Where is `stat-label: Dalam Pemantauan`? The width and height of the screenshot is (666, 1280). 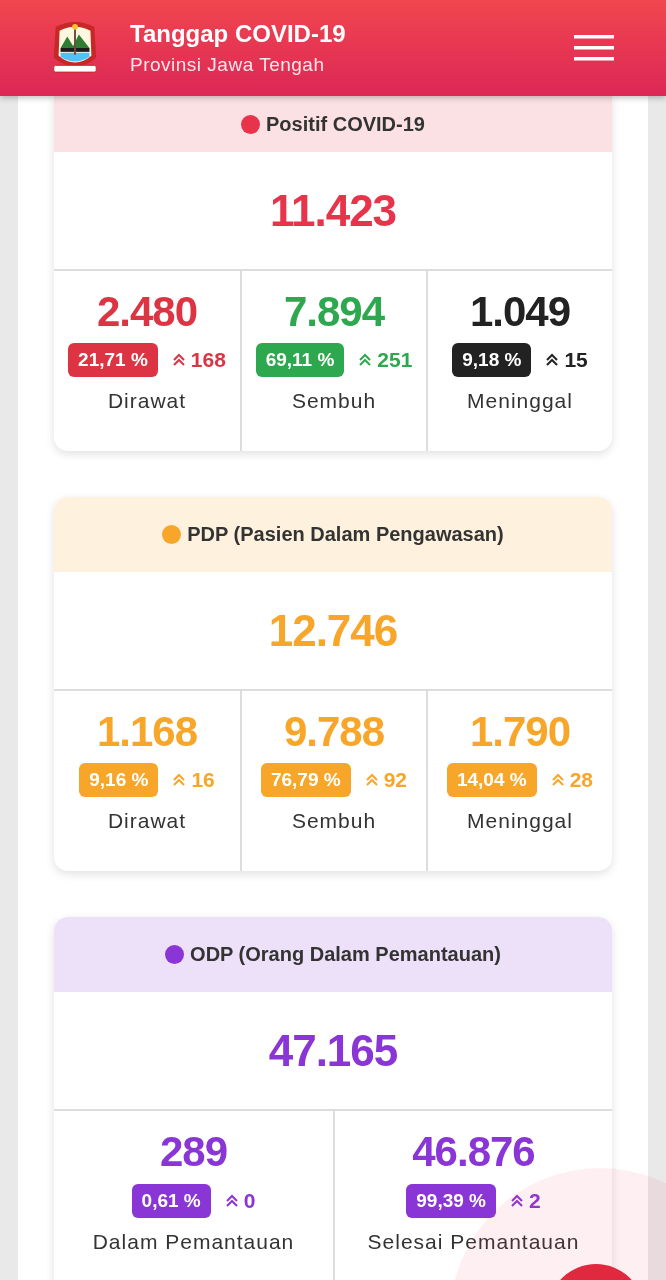
stat-label: Dalam Pemantauan is located at coordinates (193, 1241).